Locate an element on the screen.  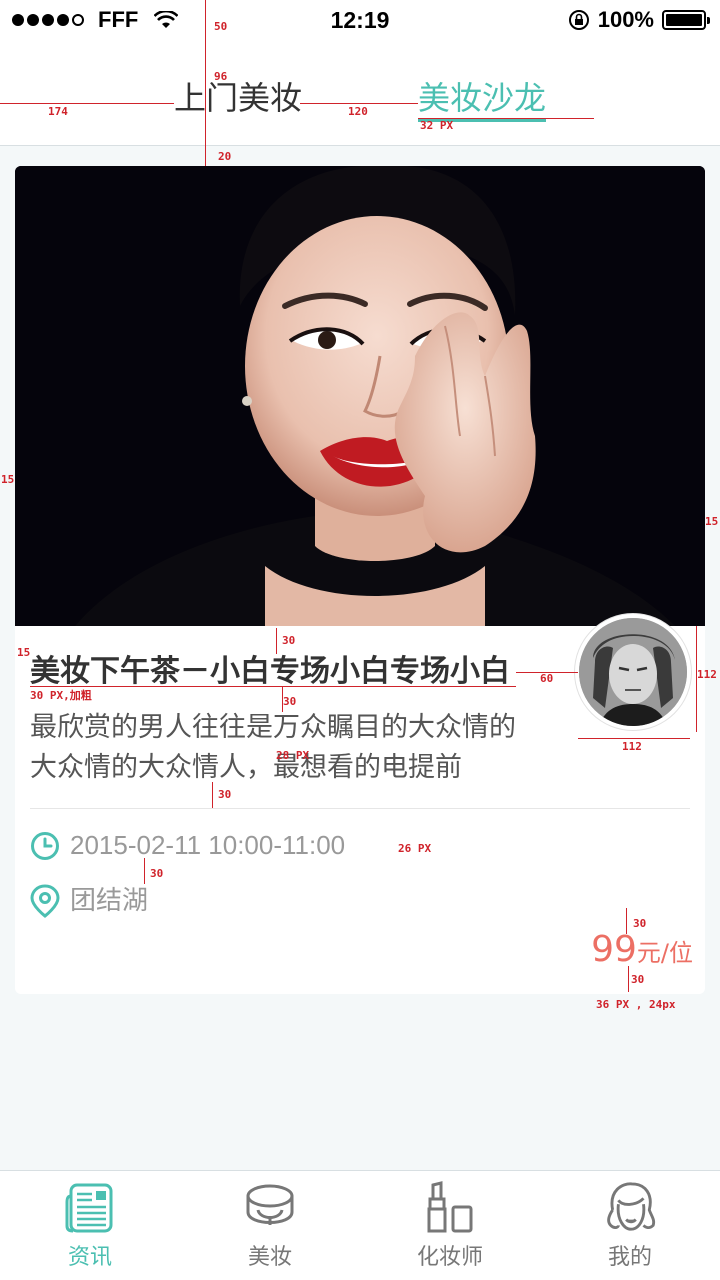
event-datetime: 2015-02-11 10:00-11:00 is located at coordinates (208, 845).